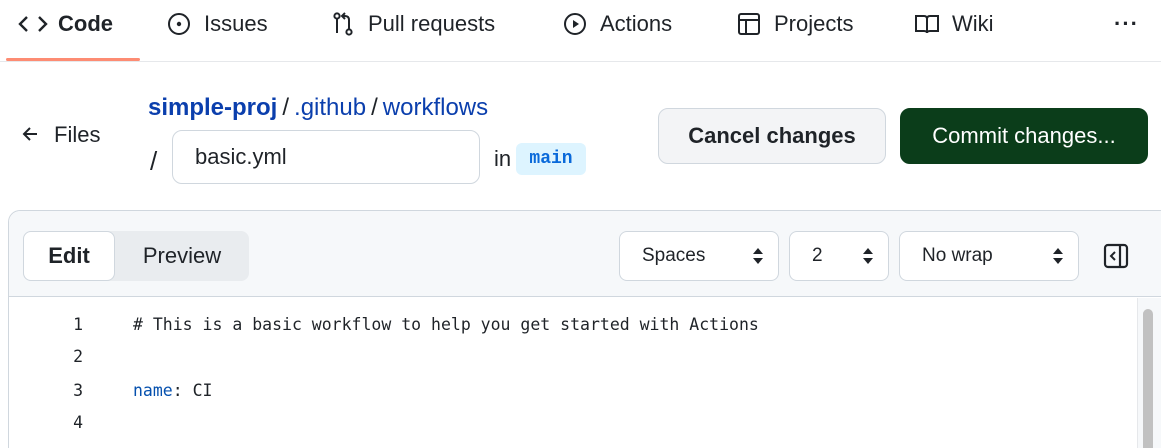  I want to click on yaml-key: name, so click(153, 390).